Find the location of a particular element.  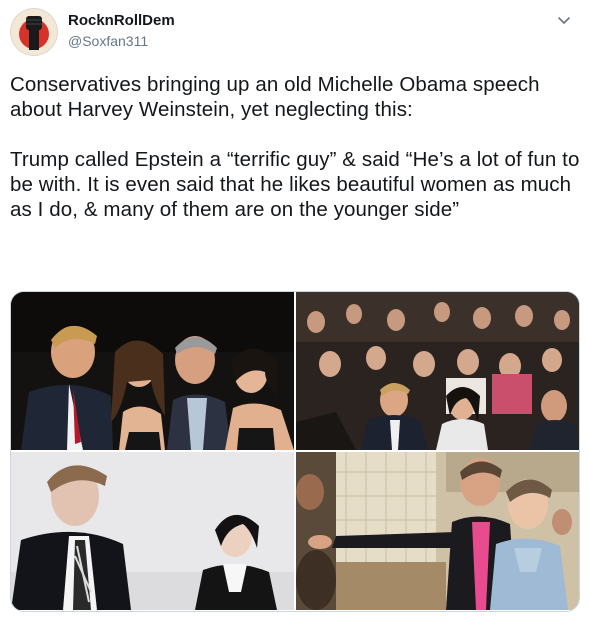

photo-3-image is located at coordinates (152, 531).